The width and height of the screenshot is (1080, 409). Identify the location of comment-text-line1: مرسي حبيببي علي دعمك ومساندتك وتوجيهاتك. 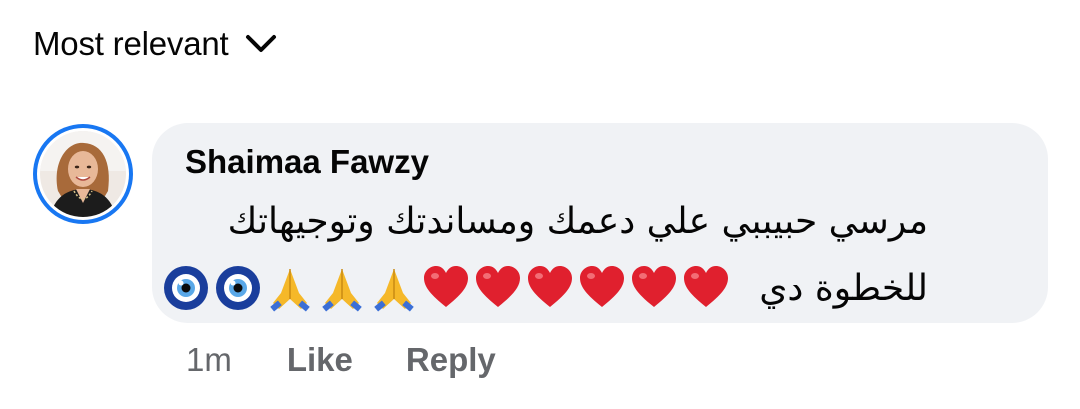
(577, 221).